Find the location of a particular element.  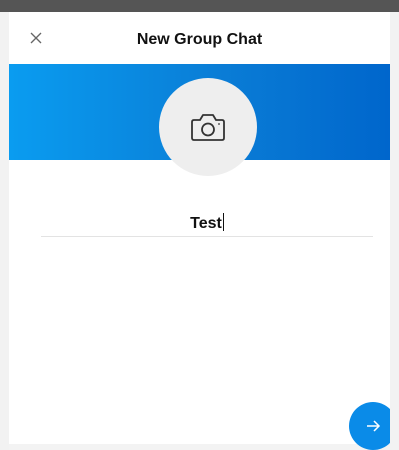

dialog-title: New Group Chat is located at coordinates (199, 39).